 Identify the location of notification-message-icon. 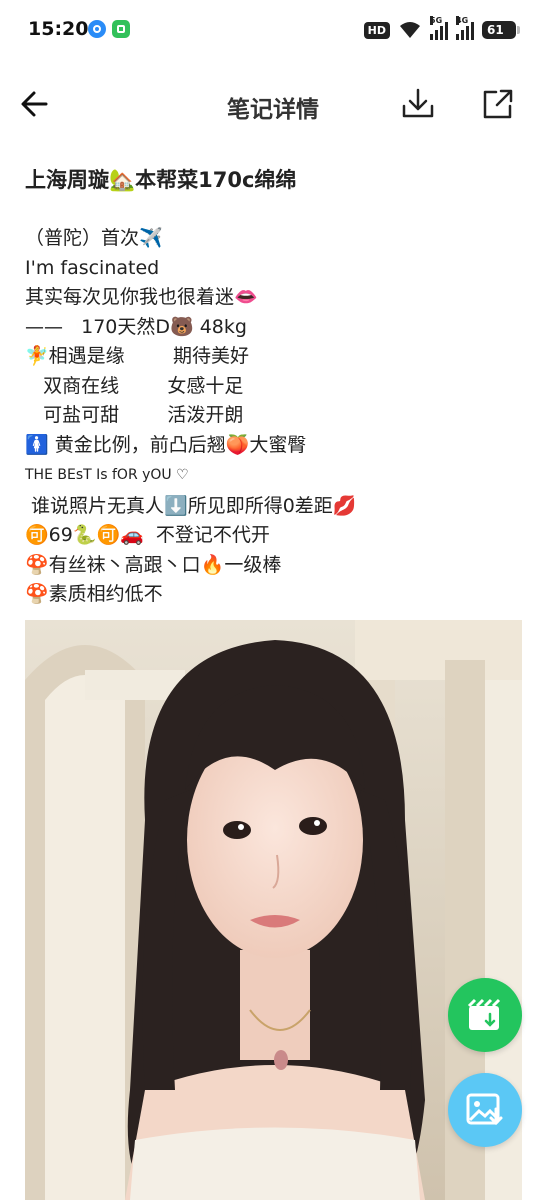
(121, 29).